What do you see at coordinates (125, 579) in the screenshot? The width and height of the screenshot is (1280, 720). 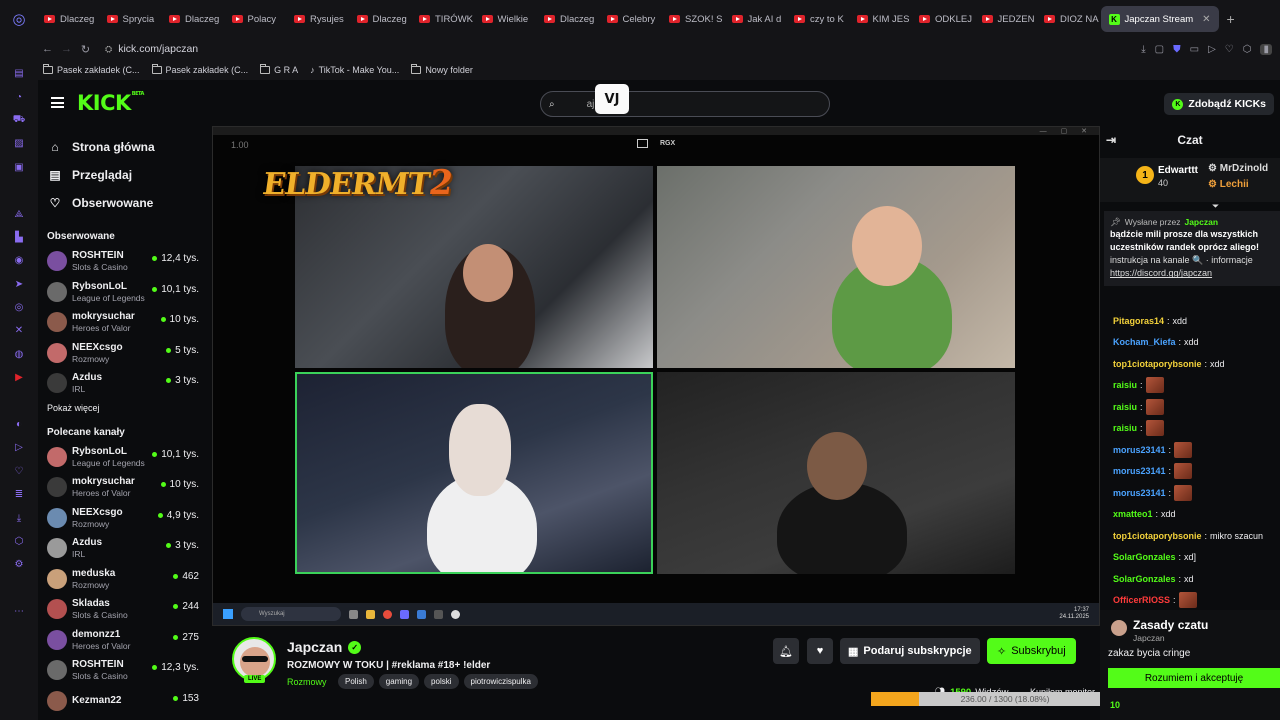 I see `channel-item: meduska Rozmowy 462` at bounding box center [125, 579].